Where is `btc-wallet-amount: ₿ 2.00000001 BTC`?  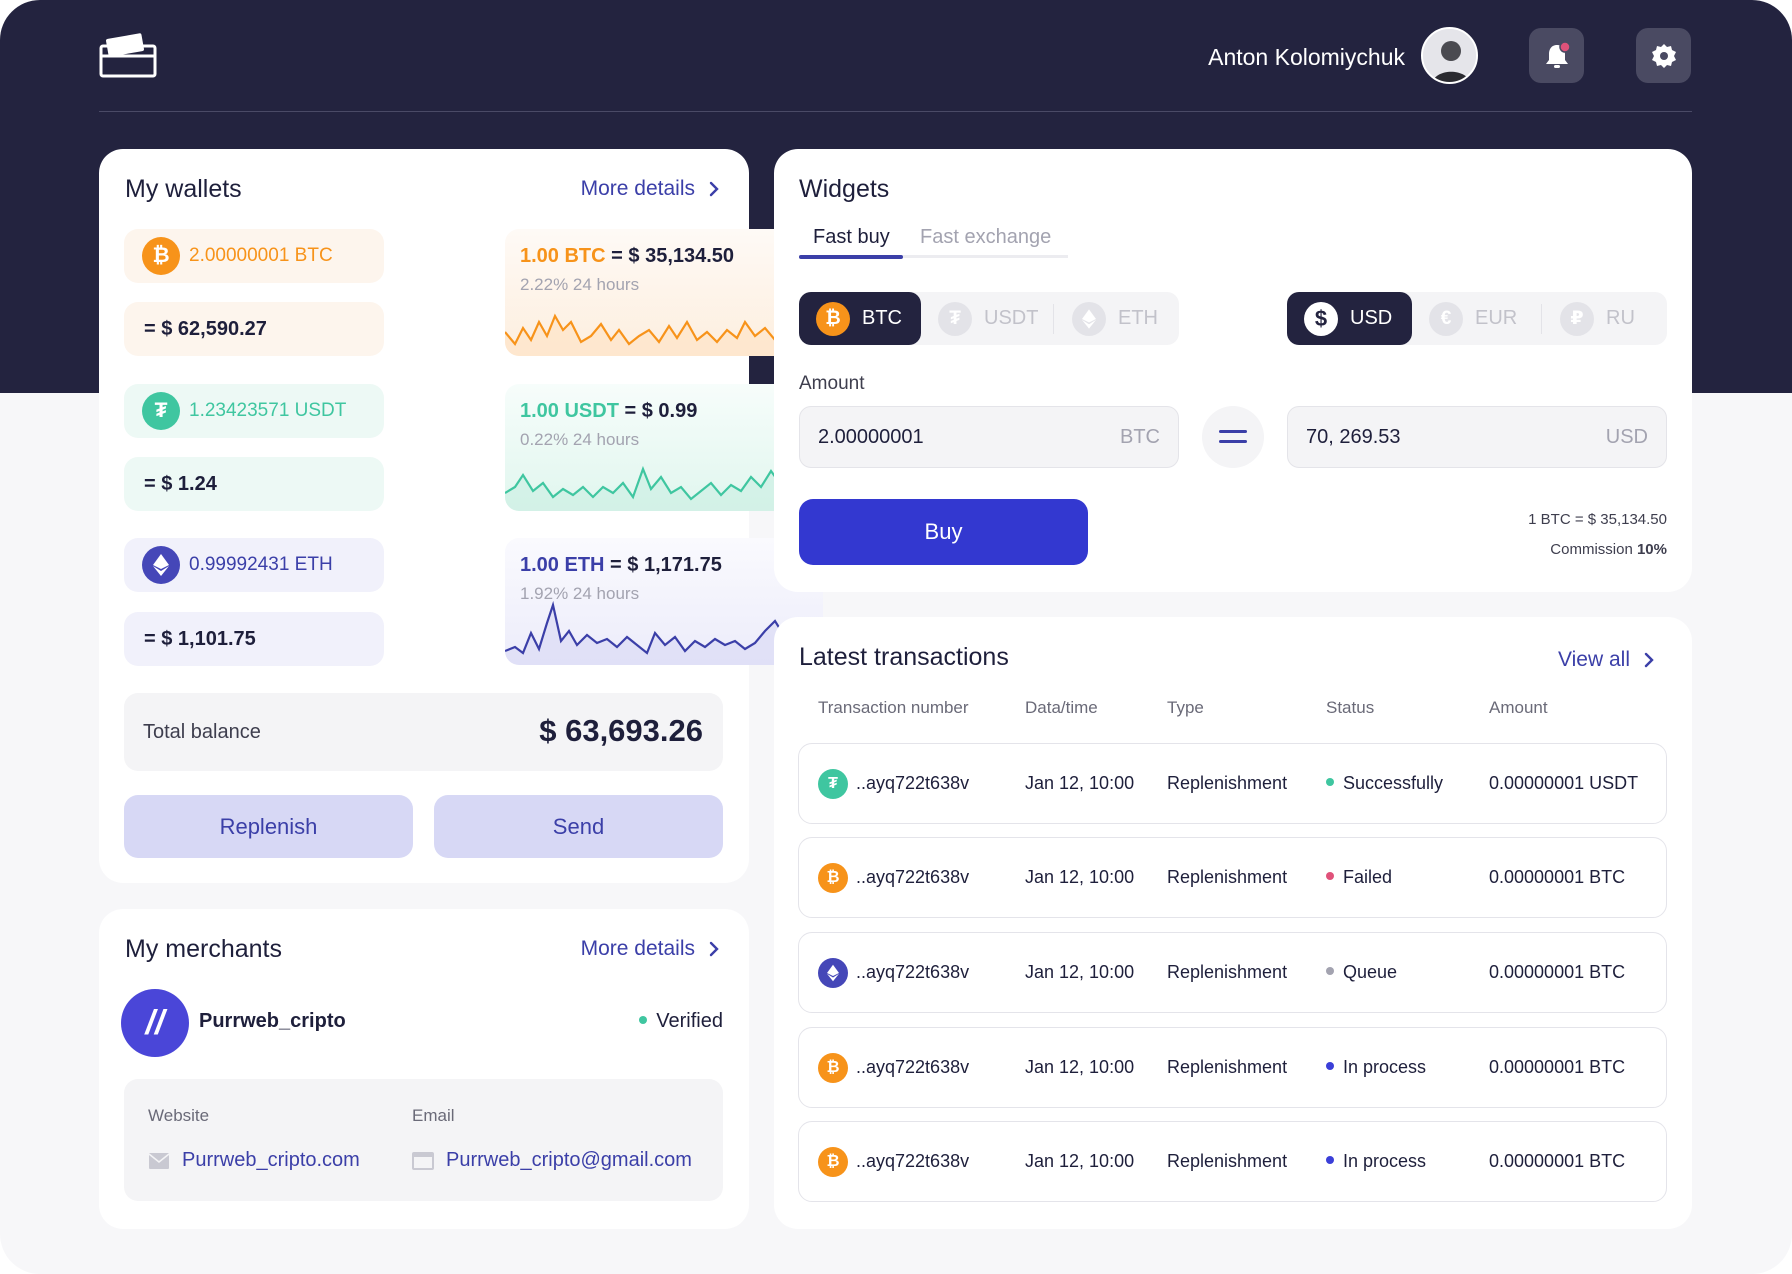
btc-wallet-amount: ₿ 2.00000001 BTC is located at coordinates (254, 256).